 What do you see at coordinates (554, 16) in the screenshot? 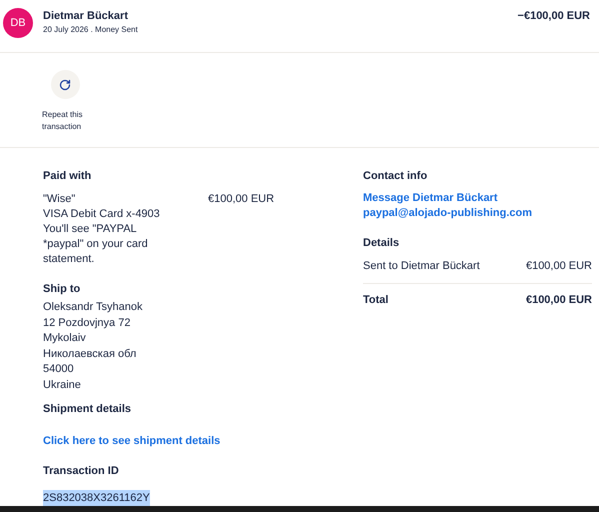
I see `transaction-amount: −€100,00 EUR` at bounding box center [554, 16].